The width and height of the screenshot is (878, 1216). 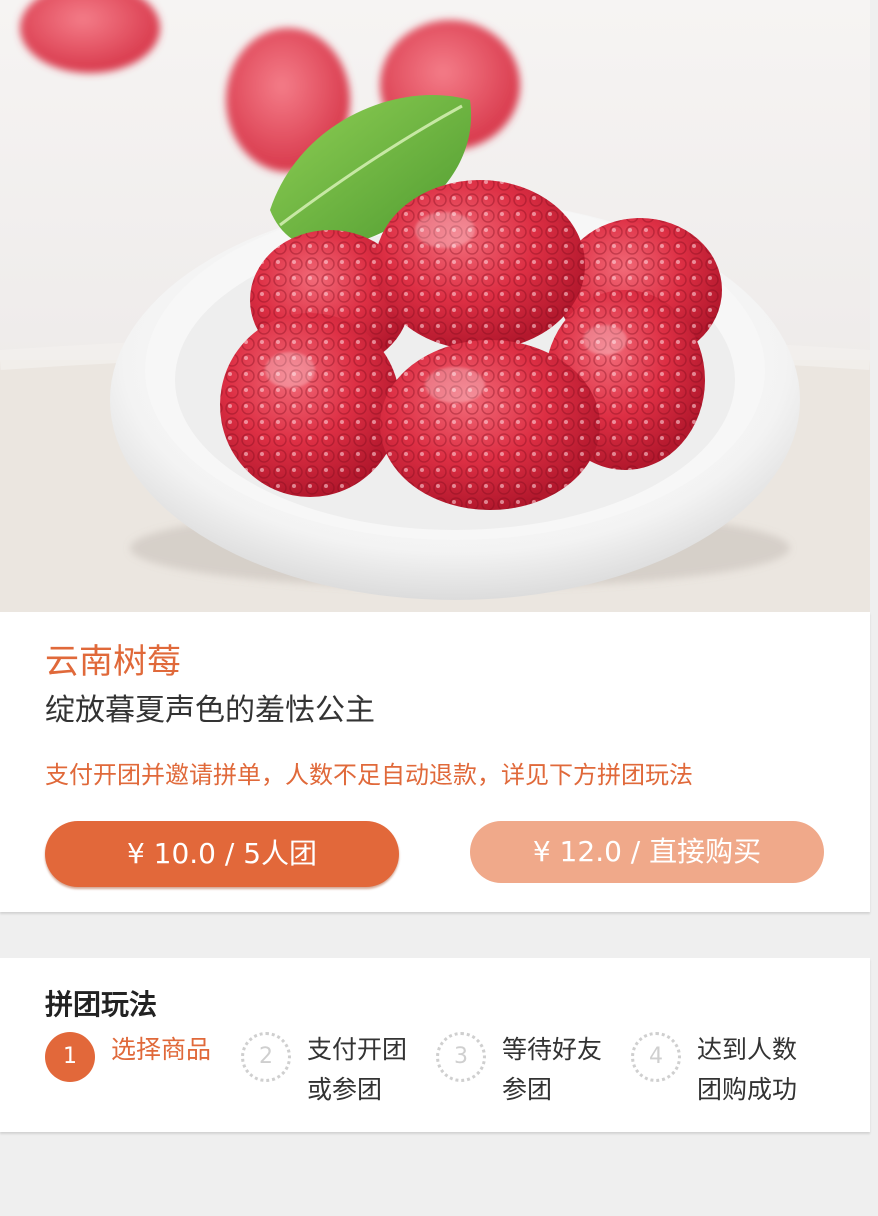 I want to click on direct-buy-button: ¥ 12.0 / 直接购买, so click(x=647, y=852).